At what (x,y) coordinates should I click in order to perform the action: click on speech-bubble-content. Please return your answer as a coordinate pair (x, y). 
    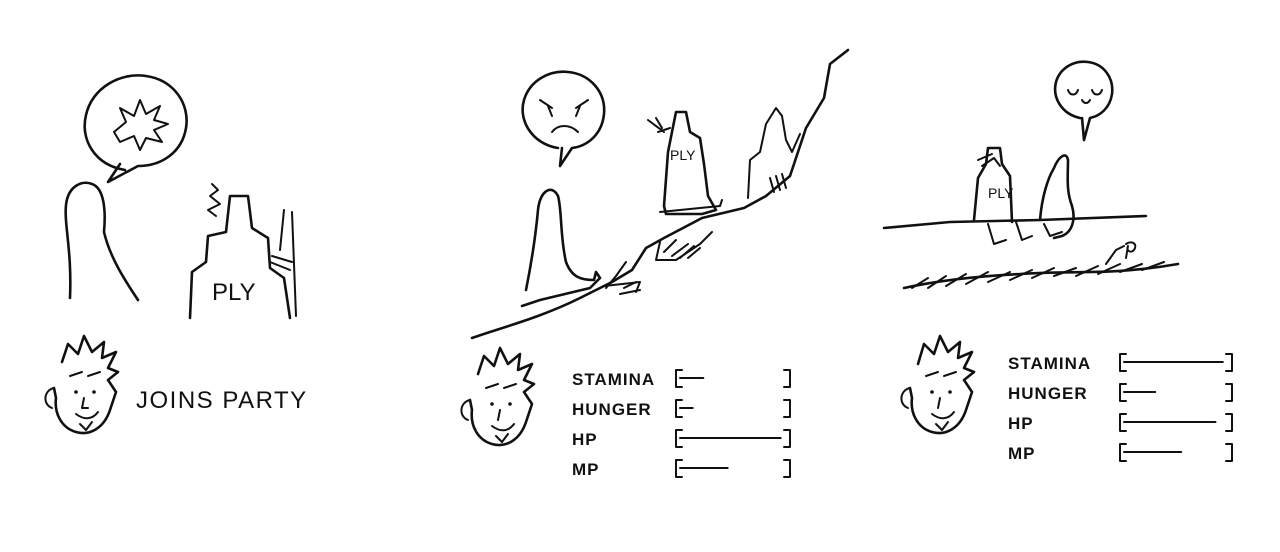
    Looking at the image, I should click on (1083, 101).